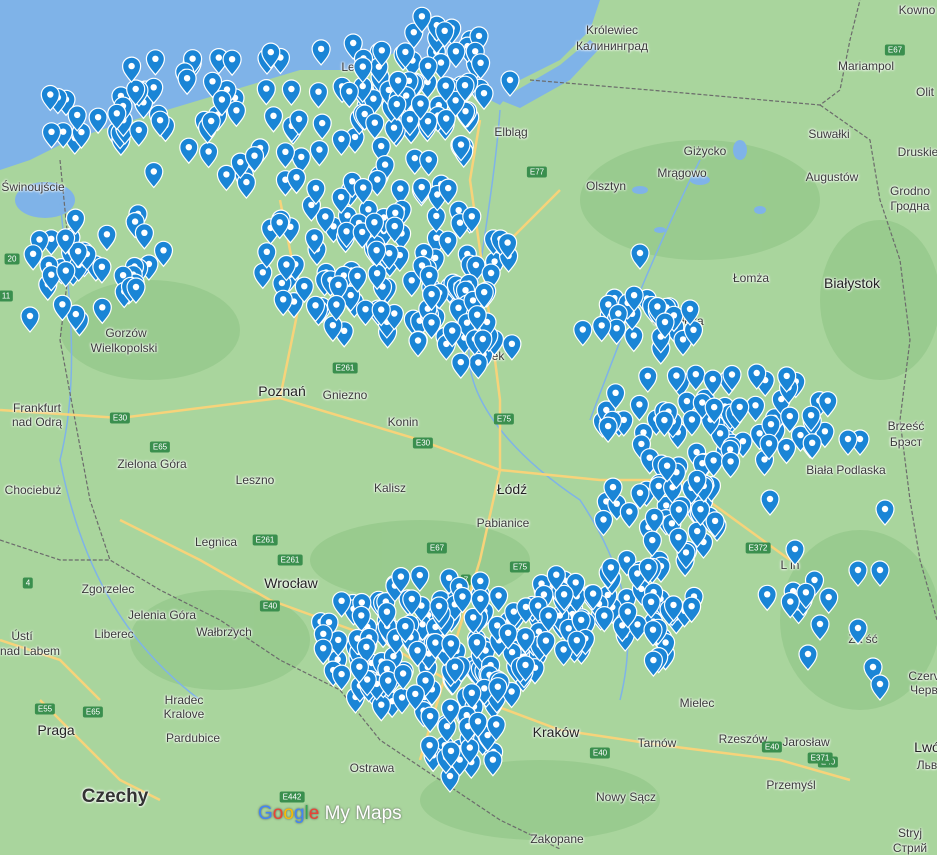 Image resolution: width=937 pixels, height=855 pixels. I want to click on attribution-text: My Maps, so click(363, 813).